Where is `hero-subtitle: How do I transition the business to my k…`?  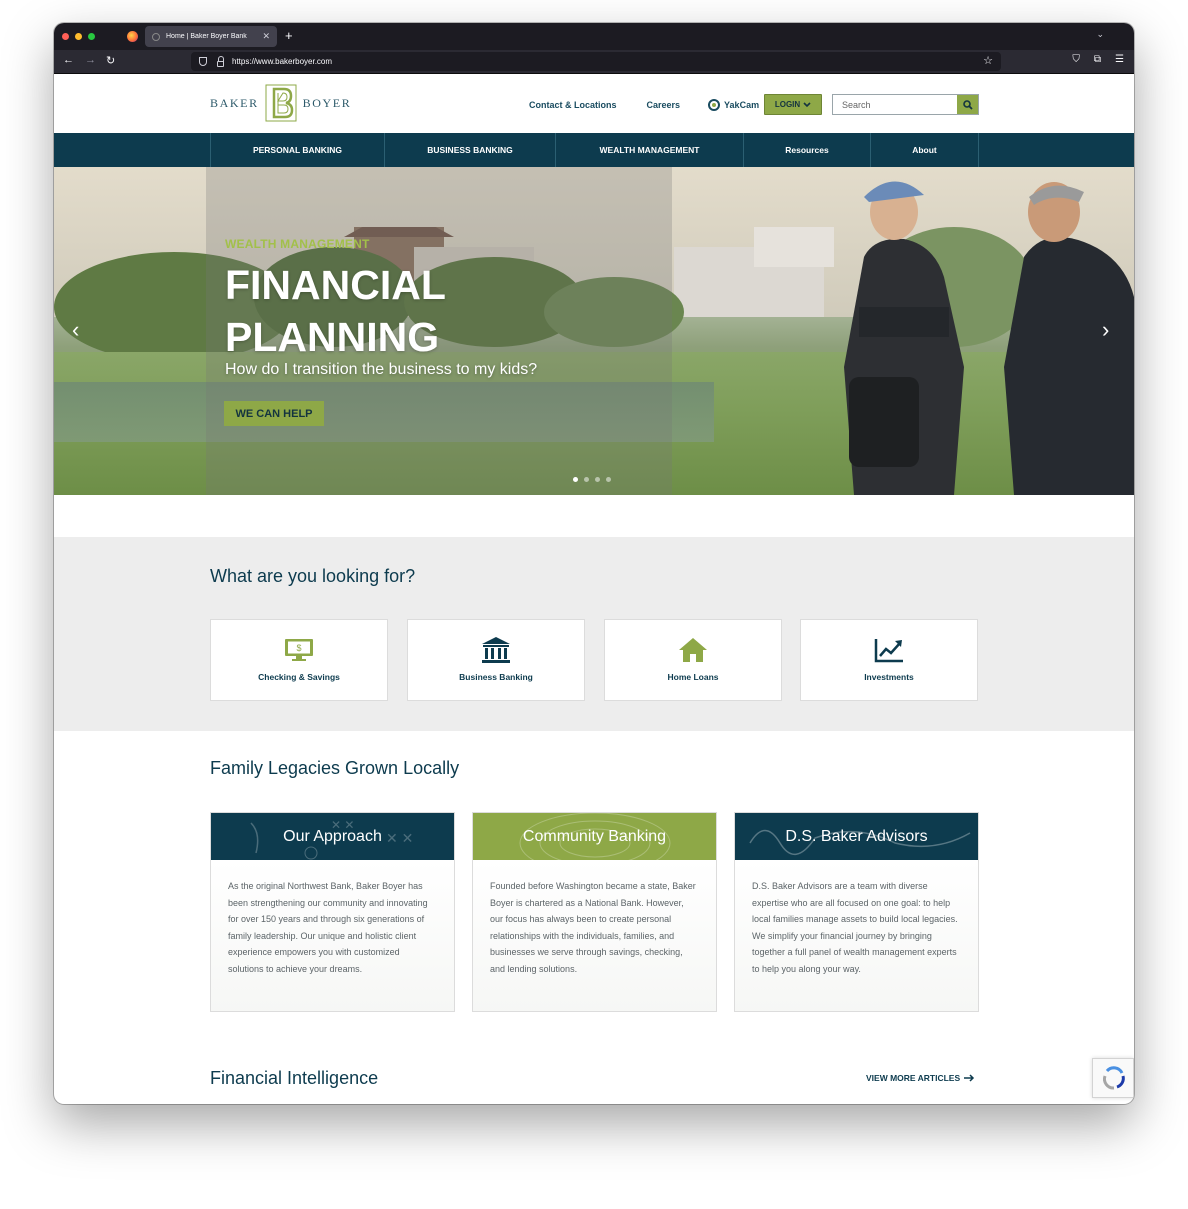
hero-subtitle: How do I transition the business to my k… is located at coordinates (381, 369).